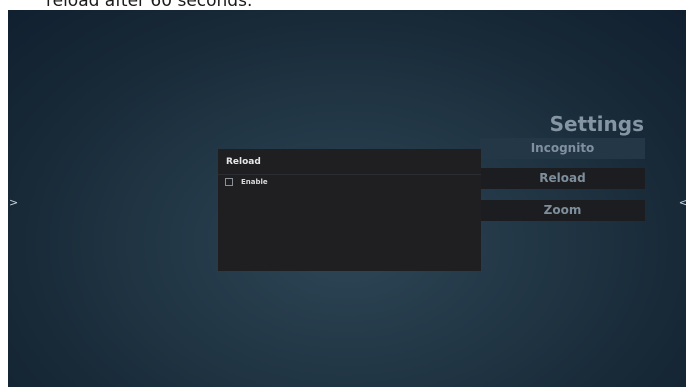 The height and width of the screenshot is (387, 686). What do you see at coordinates (254, 182) in the screenshot?
I see `enable-label: Enable` at bounding box center [254, 182].